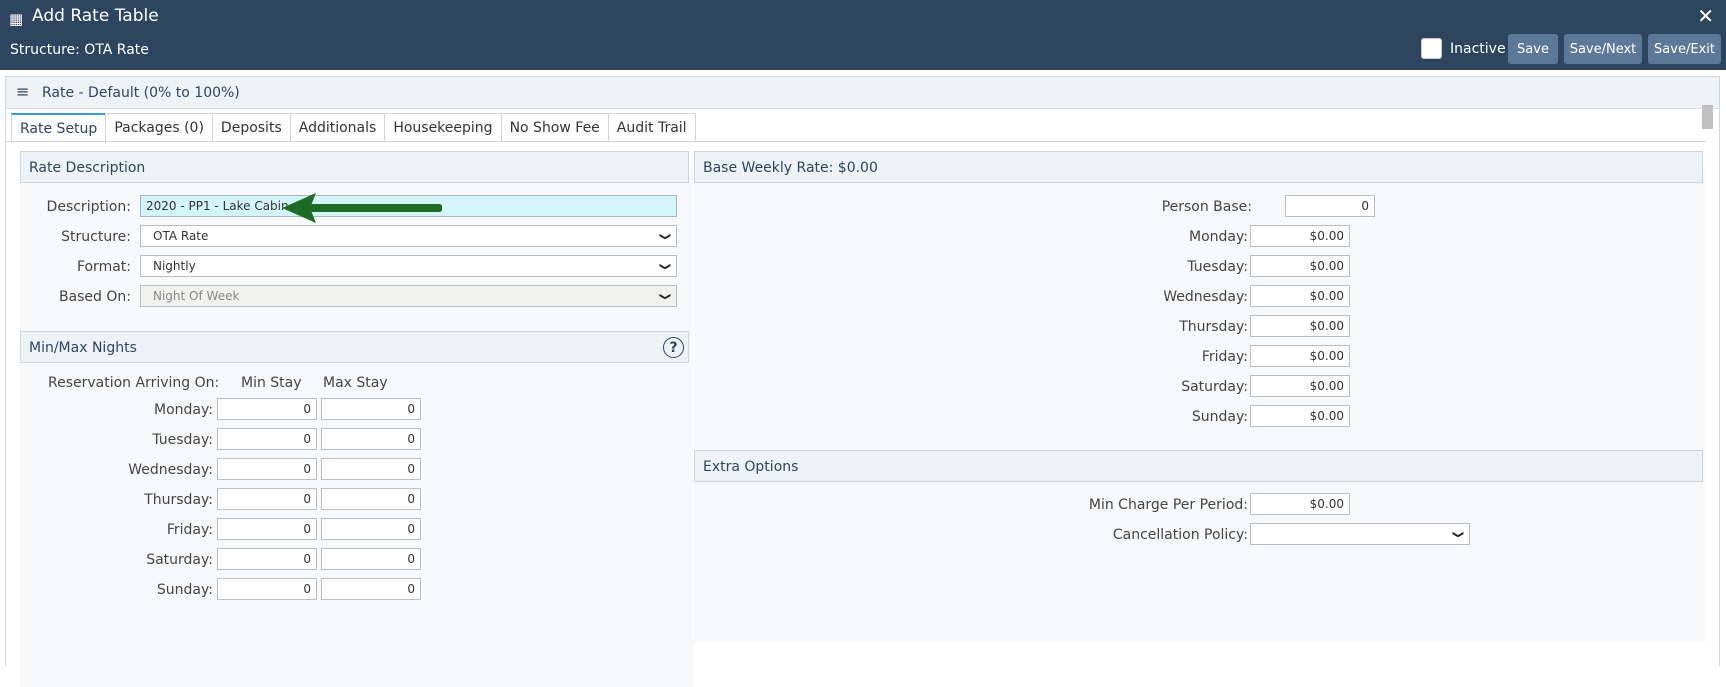 This screenshot has height=687, width=1726. Describe the element at coordinates (1533, 49) in the screenshot. I see `save-button: Save` at that location.